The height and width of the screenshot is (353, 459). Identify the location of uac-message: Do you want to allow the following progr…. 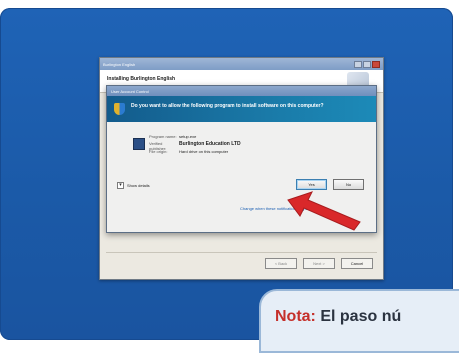
(227, 106).